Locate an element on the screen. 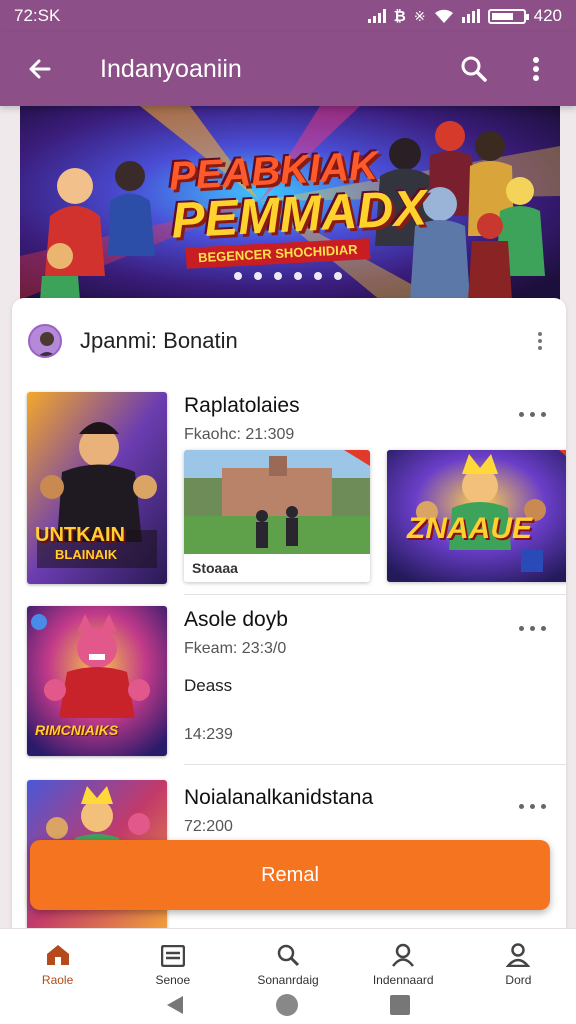  system-navigation is located at coordinates (288, 1005).